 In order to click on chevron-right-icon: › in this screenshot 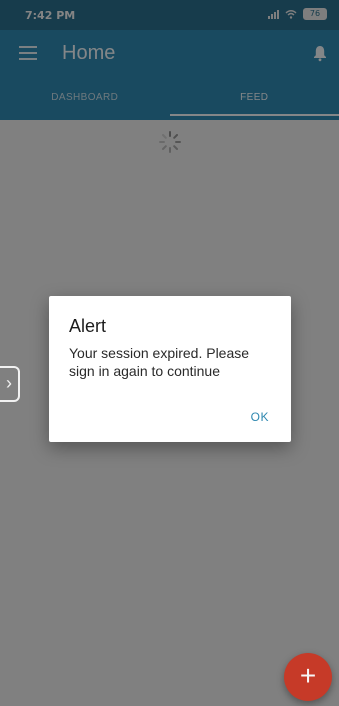, I will do `click(9, 383)`.